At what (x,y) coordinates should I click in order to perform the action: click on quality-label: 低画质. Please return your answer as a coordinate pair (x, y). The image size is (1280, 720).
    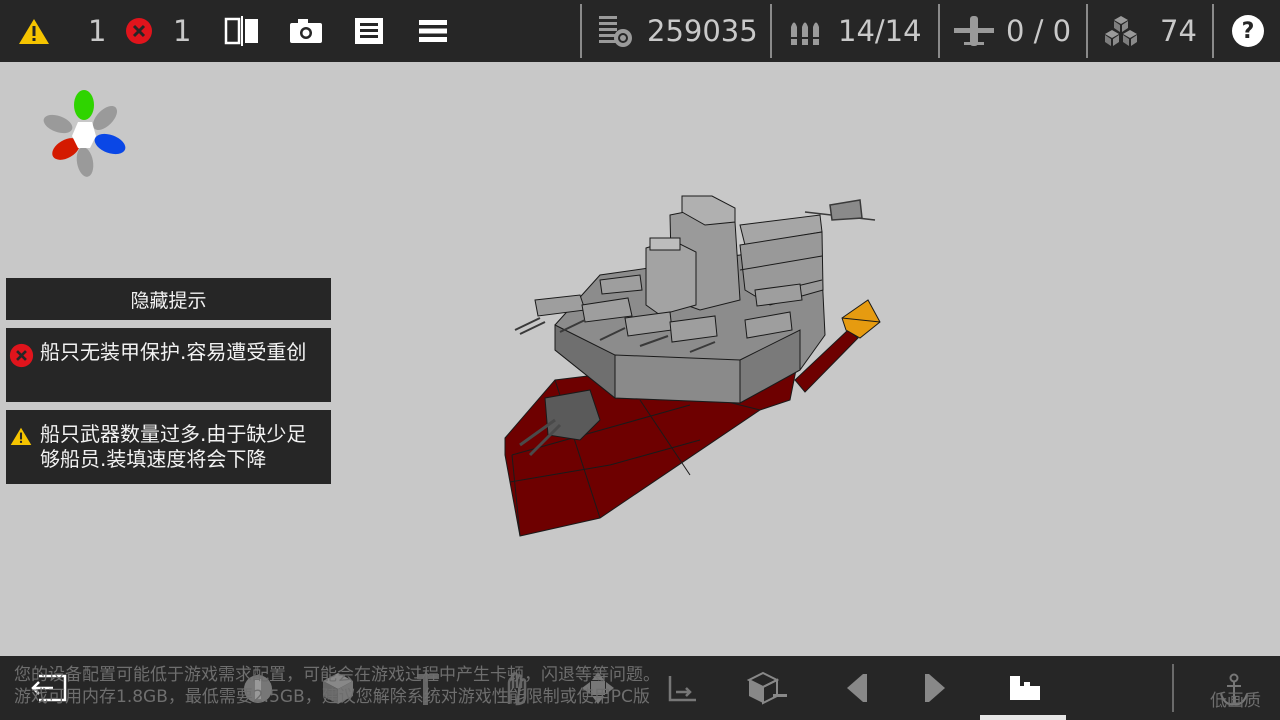
    Looking at the image, I should click on (1235, 698).